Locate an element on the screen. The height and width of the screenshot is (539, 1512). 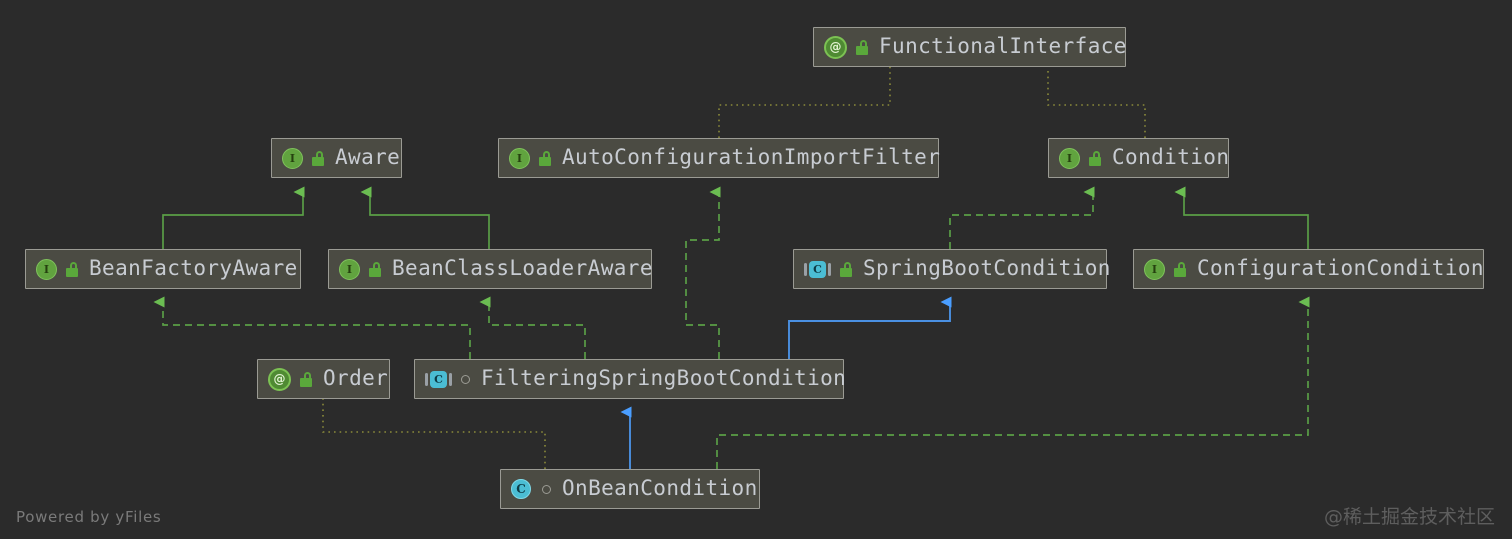
node-label: SpringBootCondition is located at coordinates (987, 267).